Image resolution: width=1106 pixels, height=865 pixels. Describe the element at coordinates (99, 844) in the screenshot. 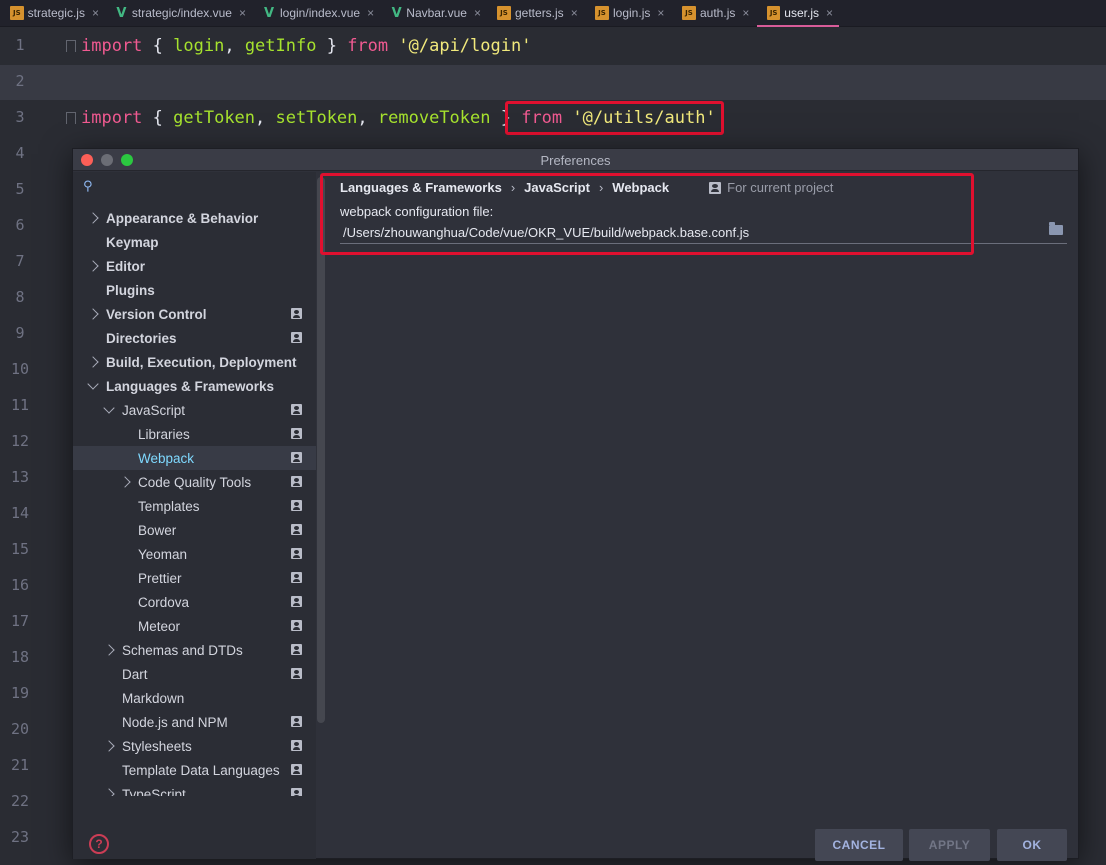

I see `help-button: ?` at that location.